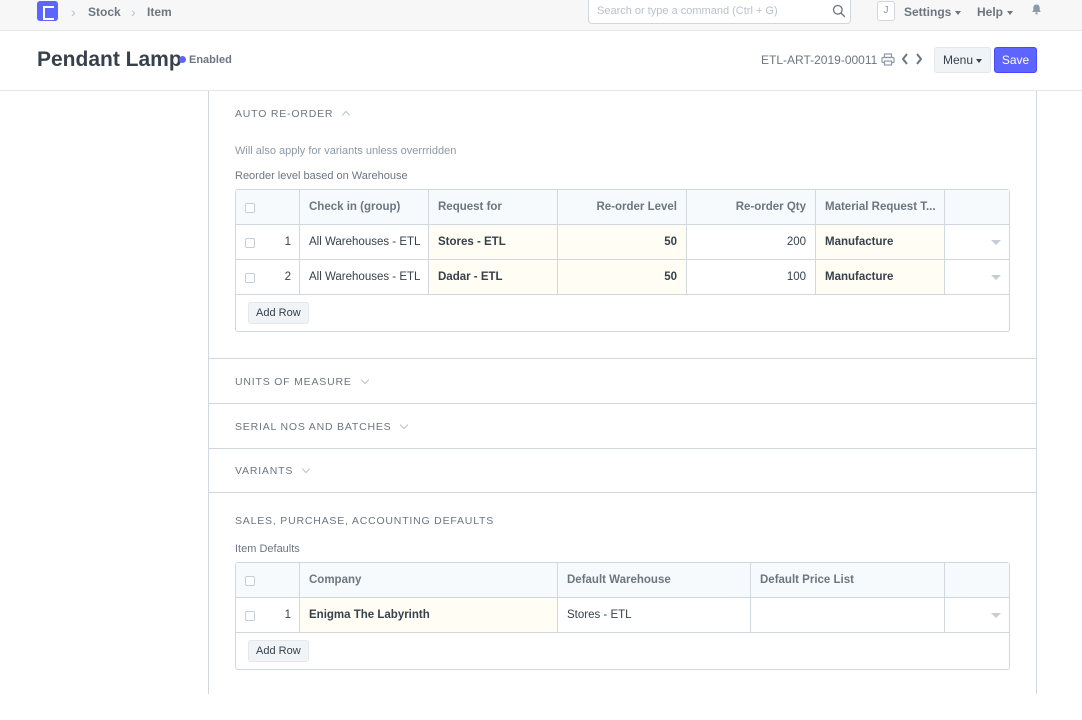  Describe the element at coordinates (493, 207) in the screenshot. I see `column-header: Request for` at that location.